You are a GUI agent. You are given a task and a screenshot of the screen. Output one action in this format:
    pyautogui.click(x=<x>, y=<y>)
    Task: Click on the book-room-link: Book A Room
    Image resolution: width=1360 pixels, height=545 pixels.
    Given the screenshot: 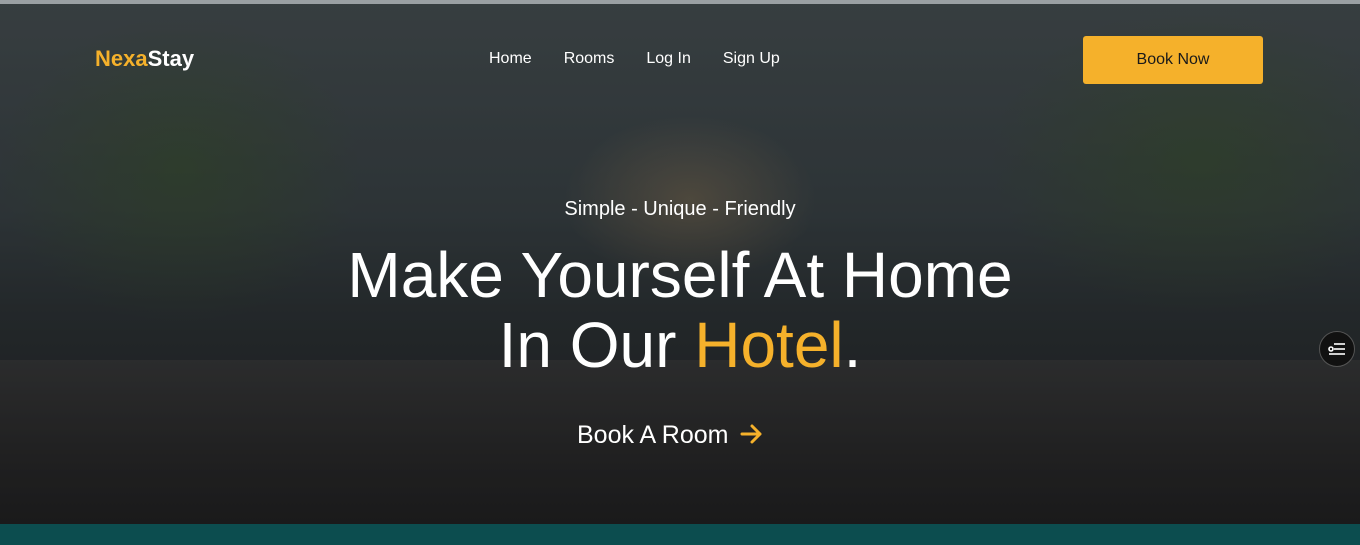 What is the action you would take?
    pyautogui.click(x=670, y=435)
    